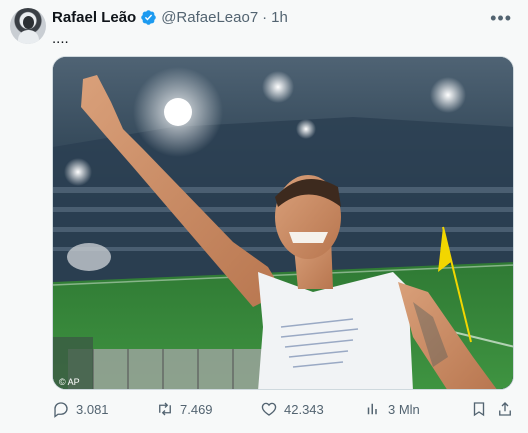 This screenshot has height=433, width=528. What do you see at coordinates (168, 369) in the screenshot?
I see `barrier` at bounding box center [168, 369].